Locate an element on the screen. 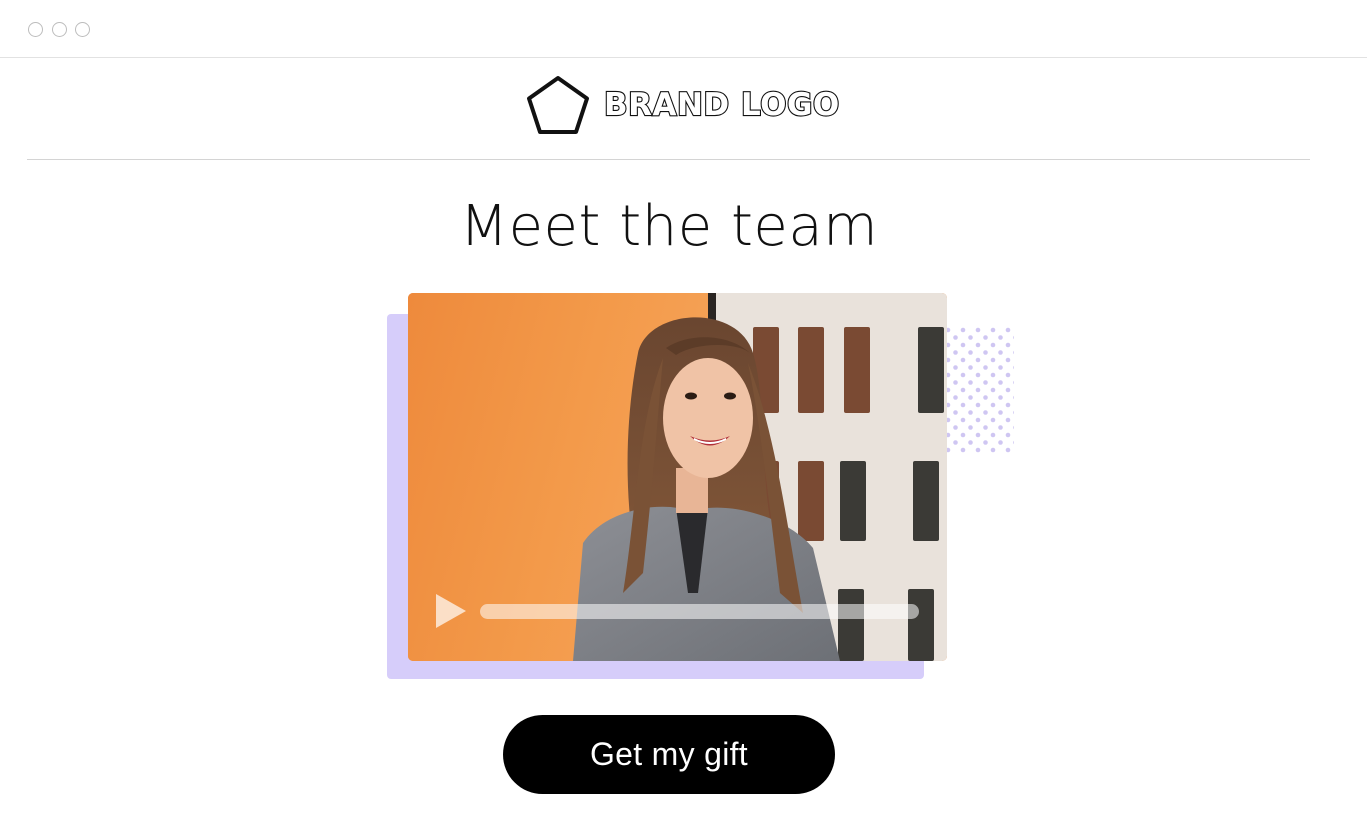  get-my-gift-button: Get my gift is located at coordinates (669, 754).